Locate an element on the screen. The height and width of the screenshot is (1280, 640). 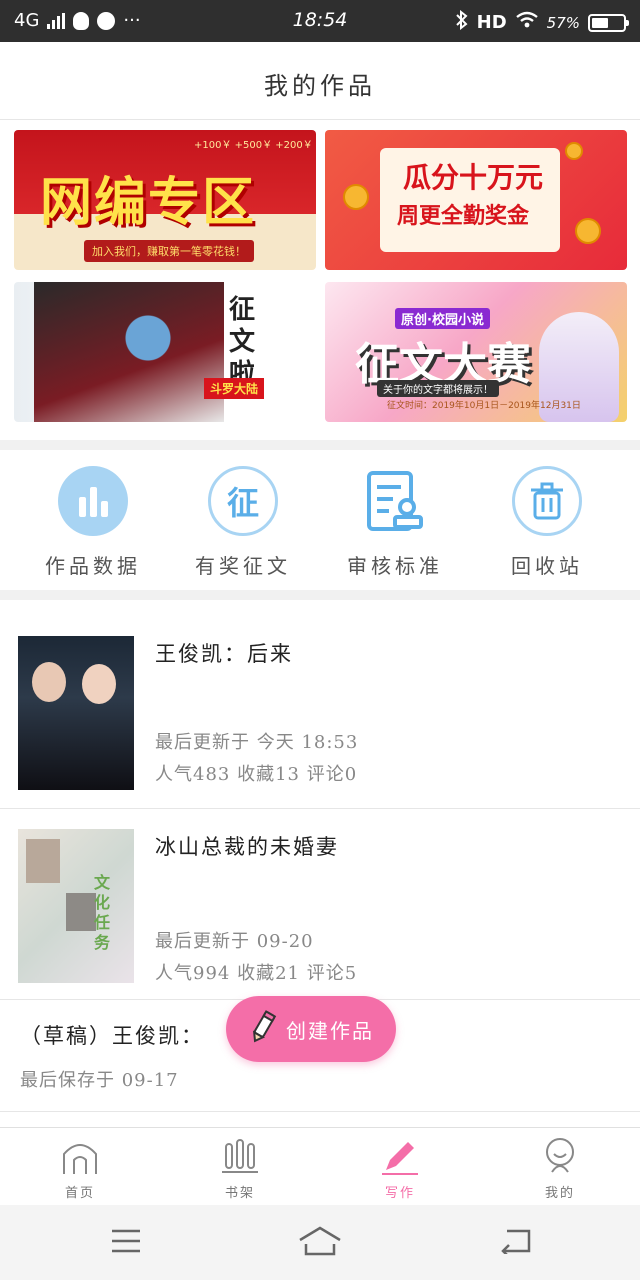
quick-actions: 作品数据 征 有奖征文 审核标准 回收站 is located at coordinates (320, 520).